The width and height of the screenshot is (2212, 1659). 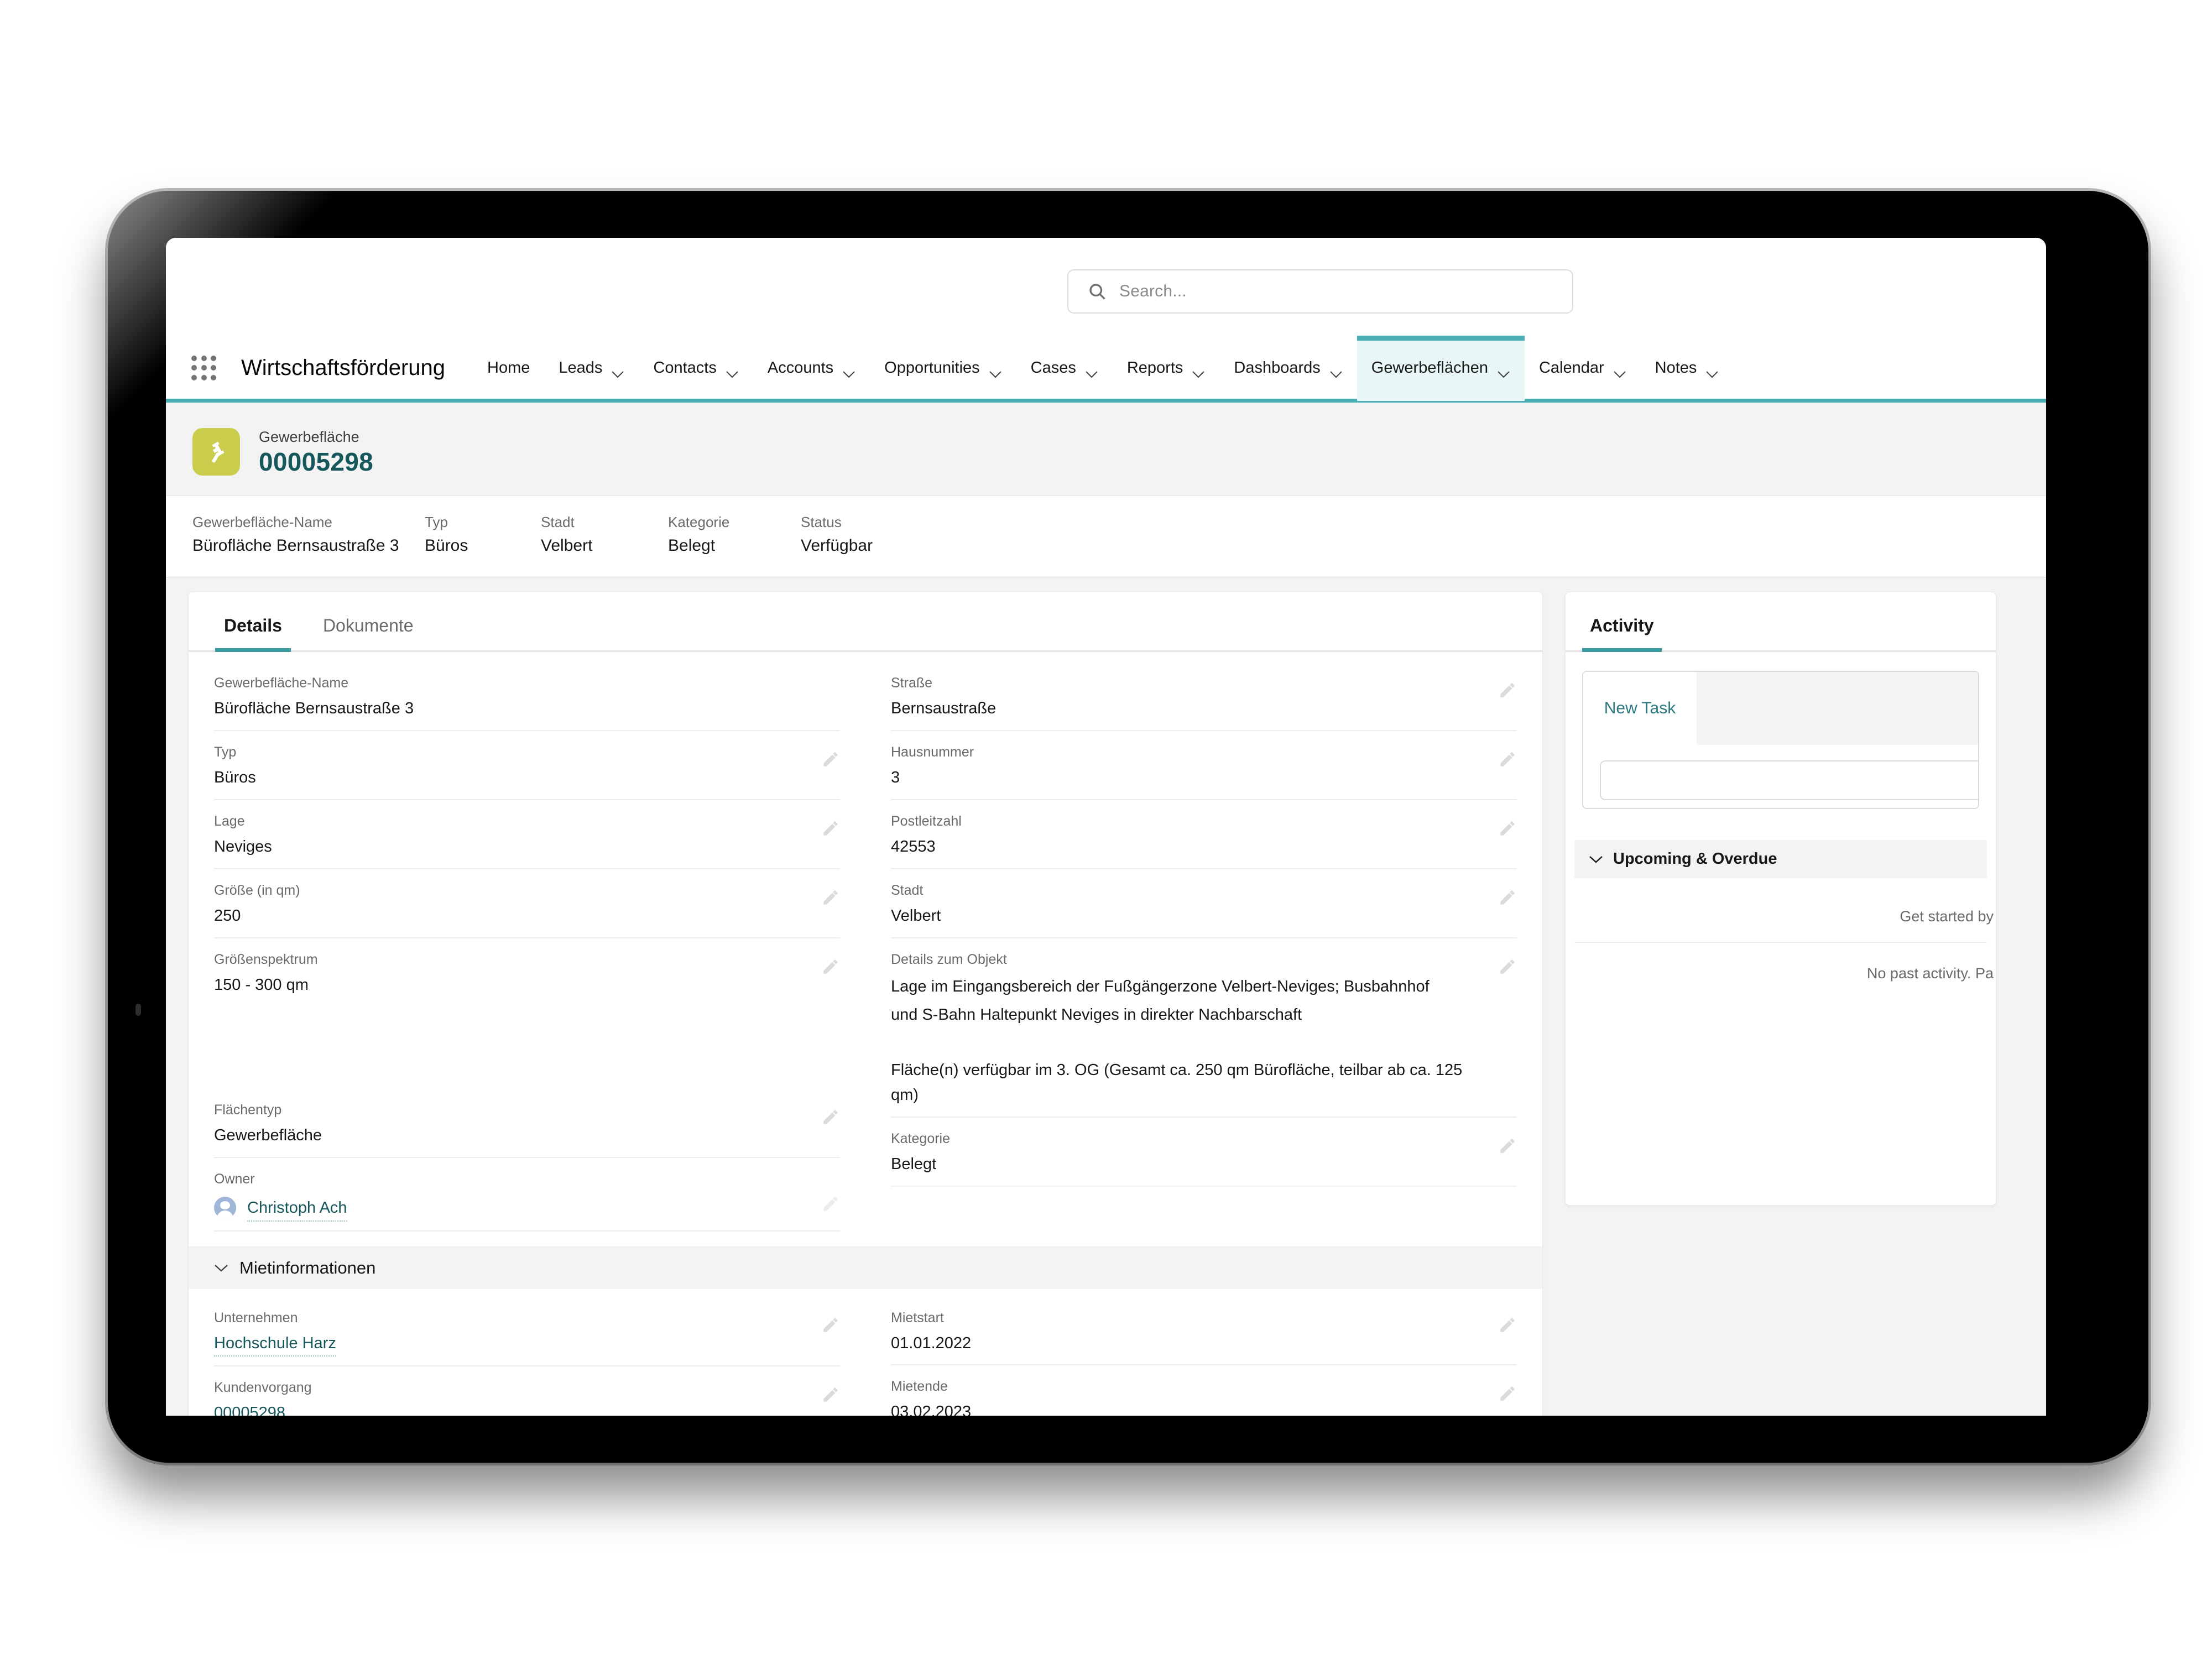 What do you see at coordinates (253, 634) in the screenshot?
I see `tab-details: Details` at bounding box center [253, 634].